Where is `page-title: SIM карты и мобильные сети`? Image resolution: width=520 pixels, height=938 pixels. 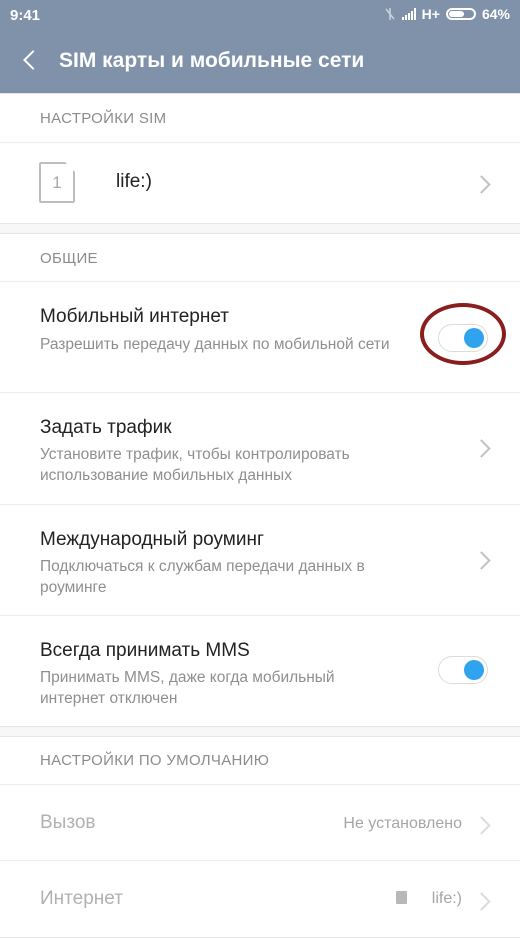
page-title: SIM карты и мобильные сети is located at coordinates (212, 60).